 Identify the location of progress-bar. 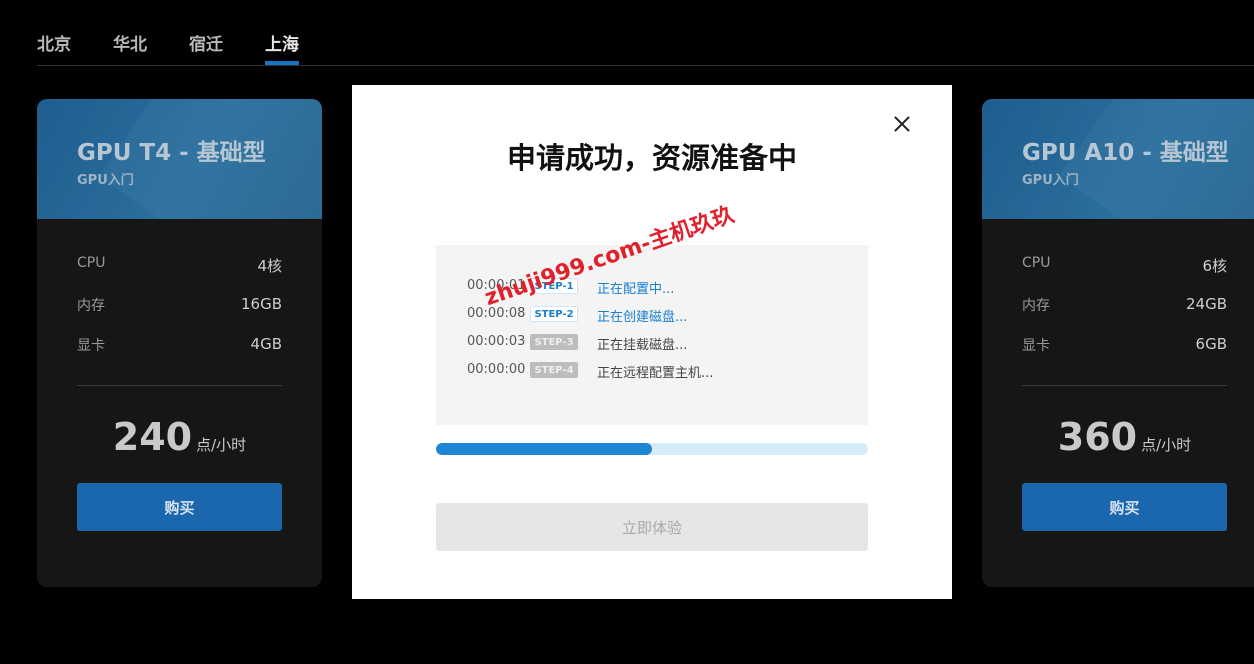
(652, 449).